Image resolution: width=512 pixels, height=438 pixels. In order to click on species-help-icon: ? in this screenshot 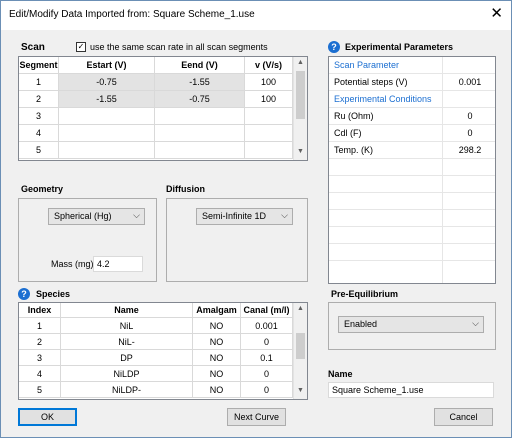, I will do `click(24, 294)`.